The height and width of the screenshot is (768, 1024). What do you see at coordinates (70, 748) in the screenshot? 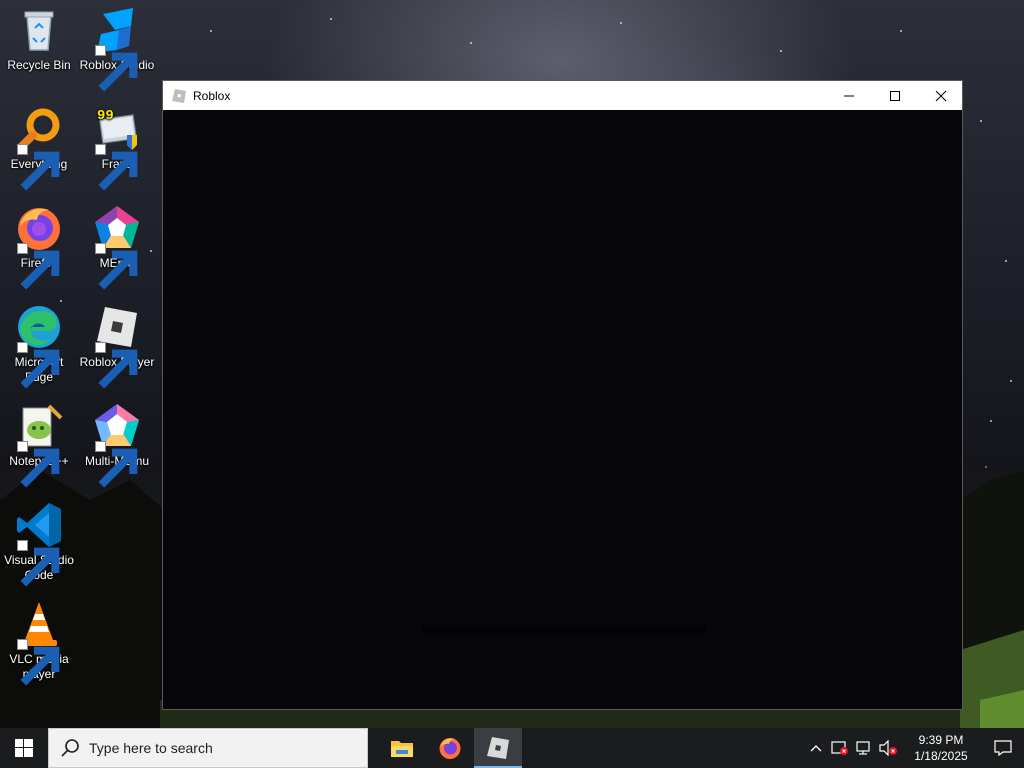
I see `search-icon` at bounding box center [70, 748].